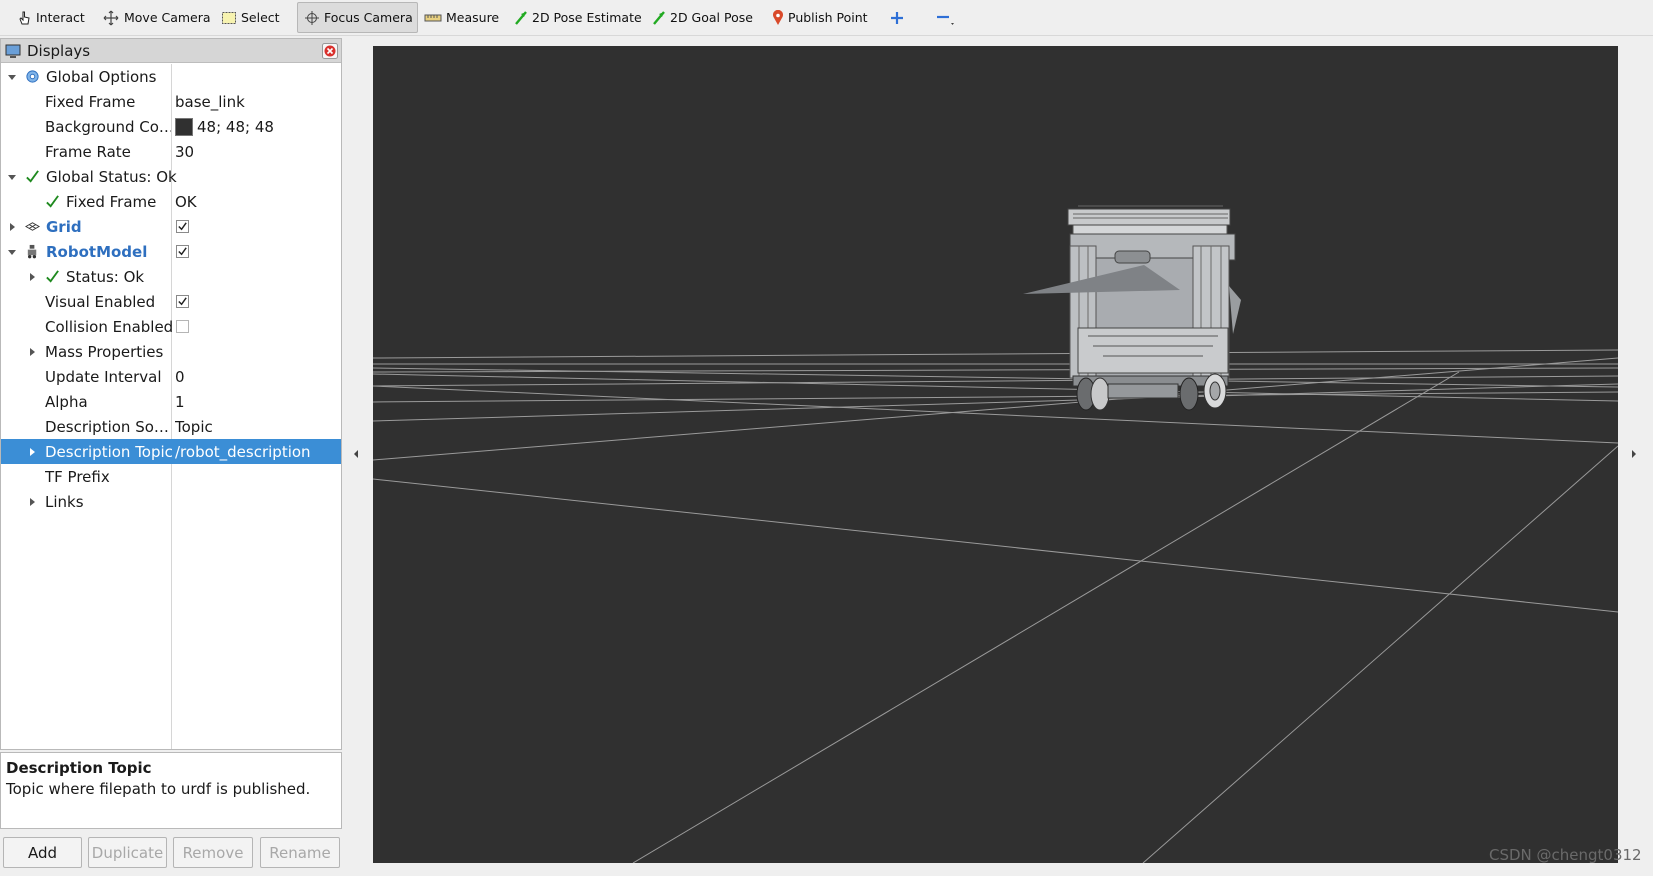 The image size is (1653, 876). What do you see at coordinates (60, 17) in the screenshot?
I see `tool-interact-label: Interact` at bounding box center [60, 17].